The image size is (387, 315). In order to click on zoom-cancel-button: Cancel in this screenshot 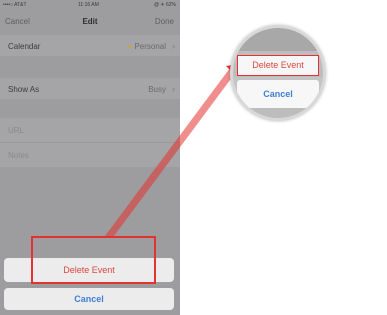, I will do `click(278, 94)`.